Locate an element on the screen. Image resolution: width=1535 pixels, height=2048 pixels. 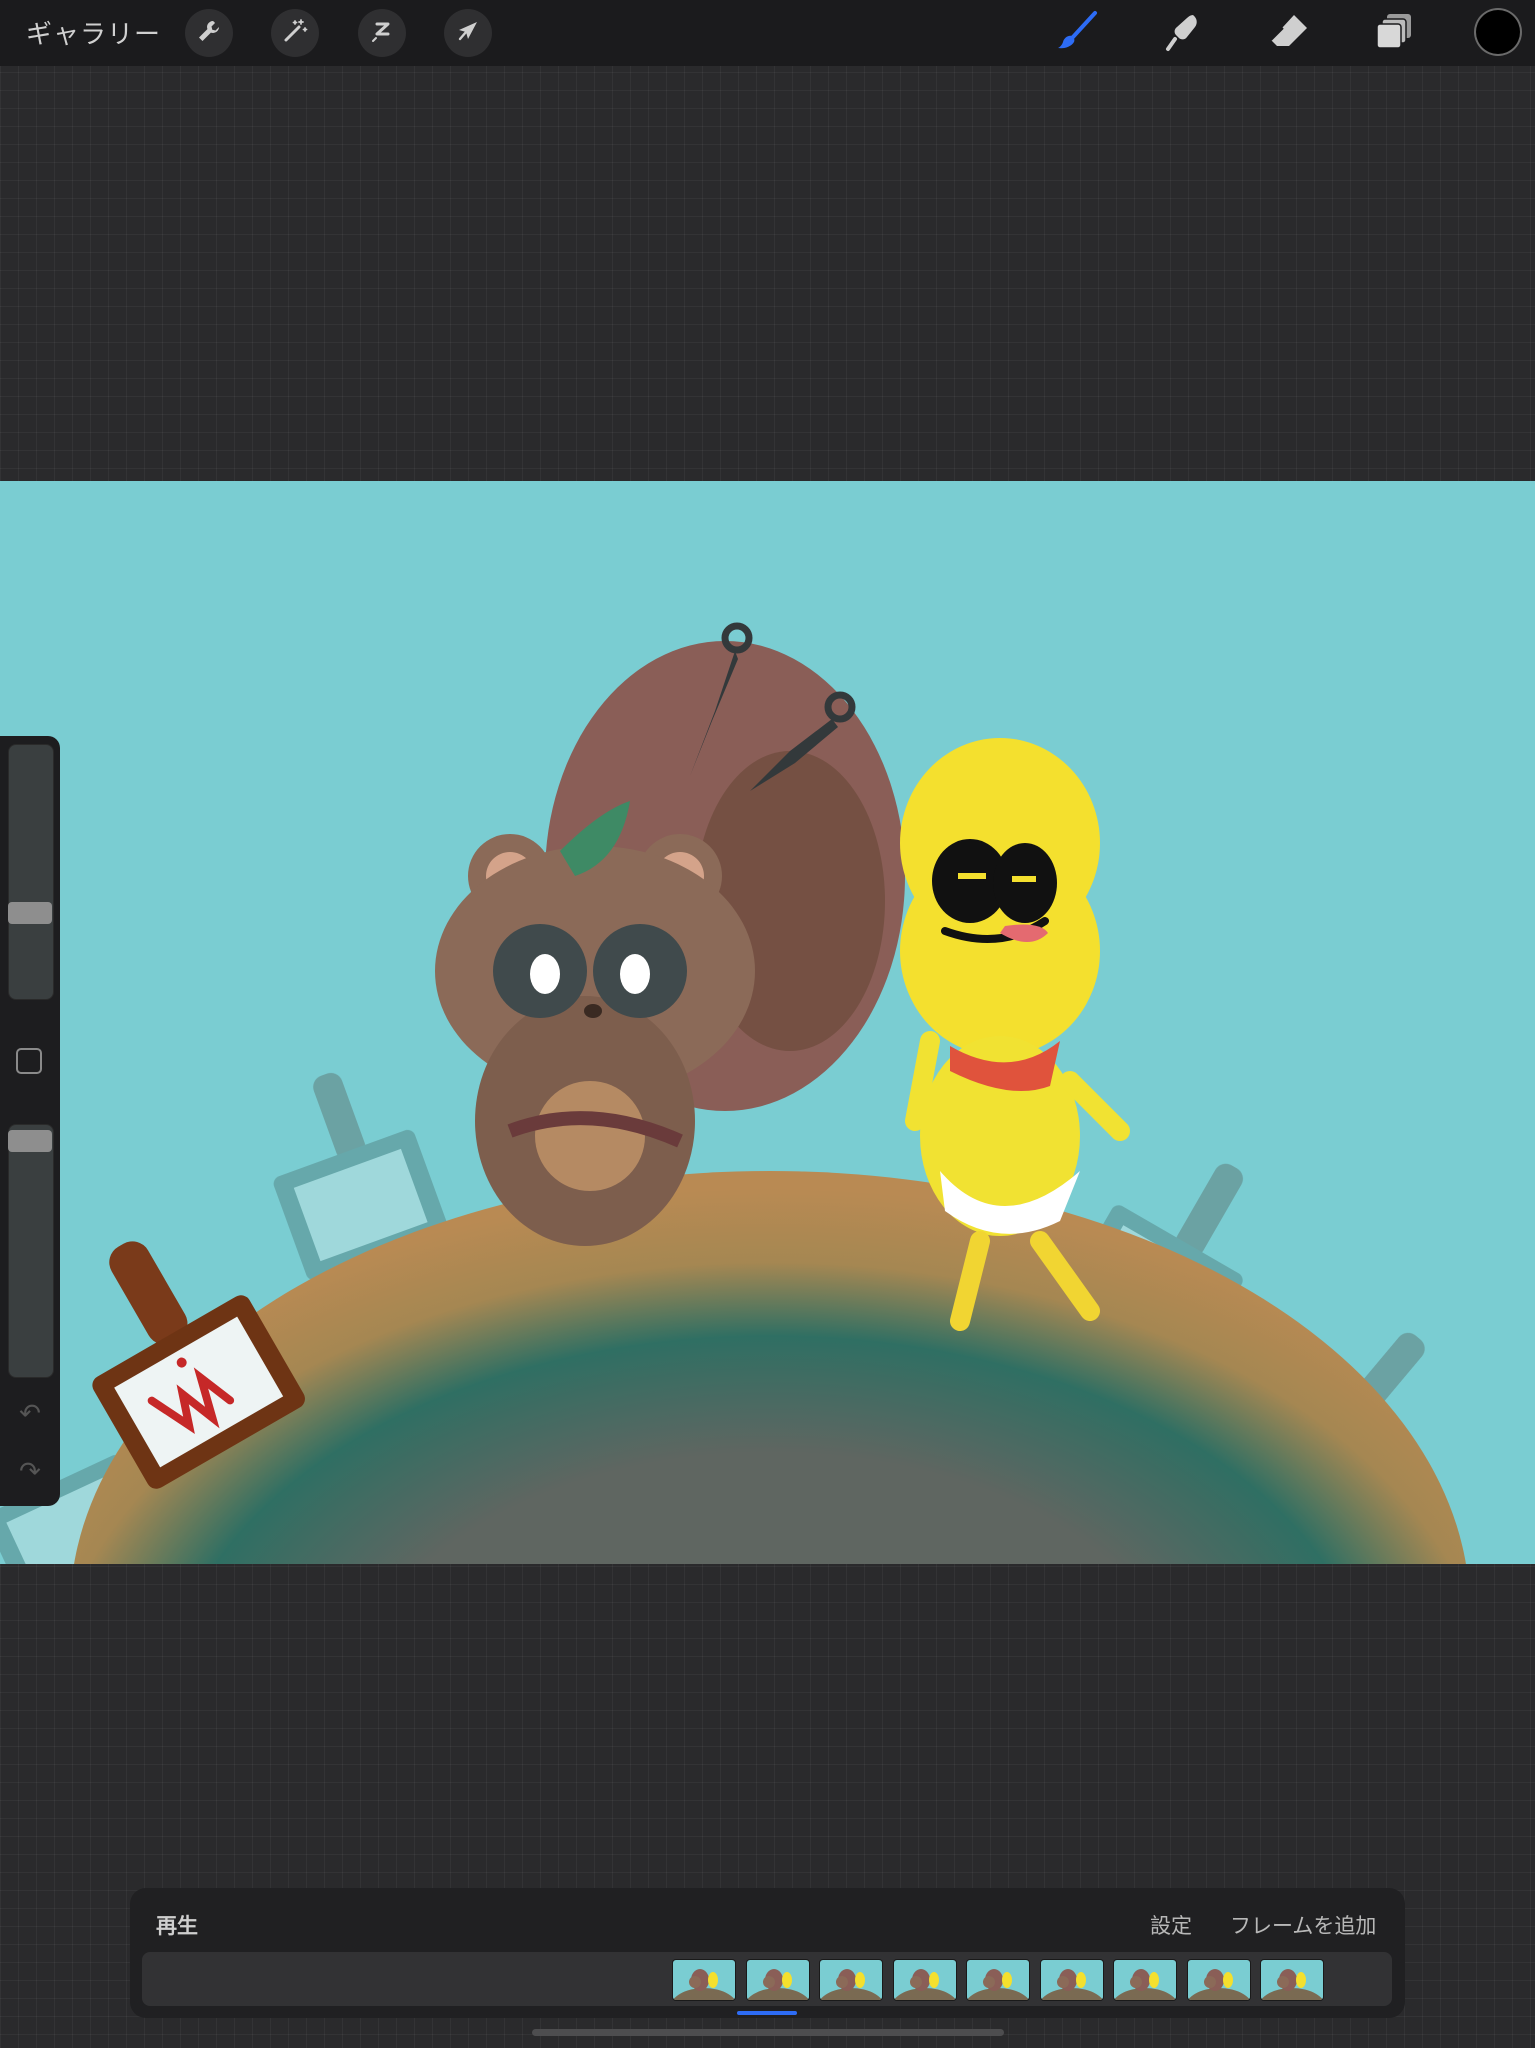
brush-icon is located at coordinates (1078, 33).